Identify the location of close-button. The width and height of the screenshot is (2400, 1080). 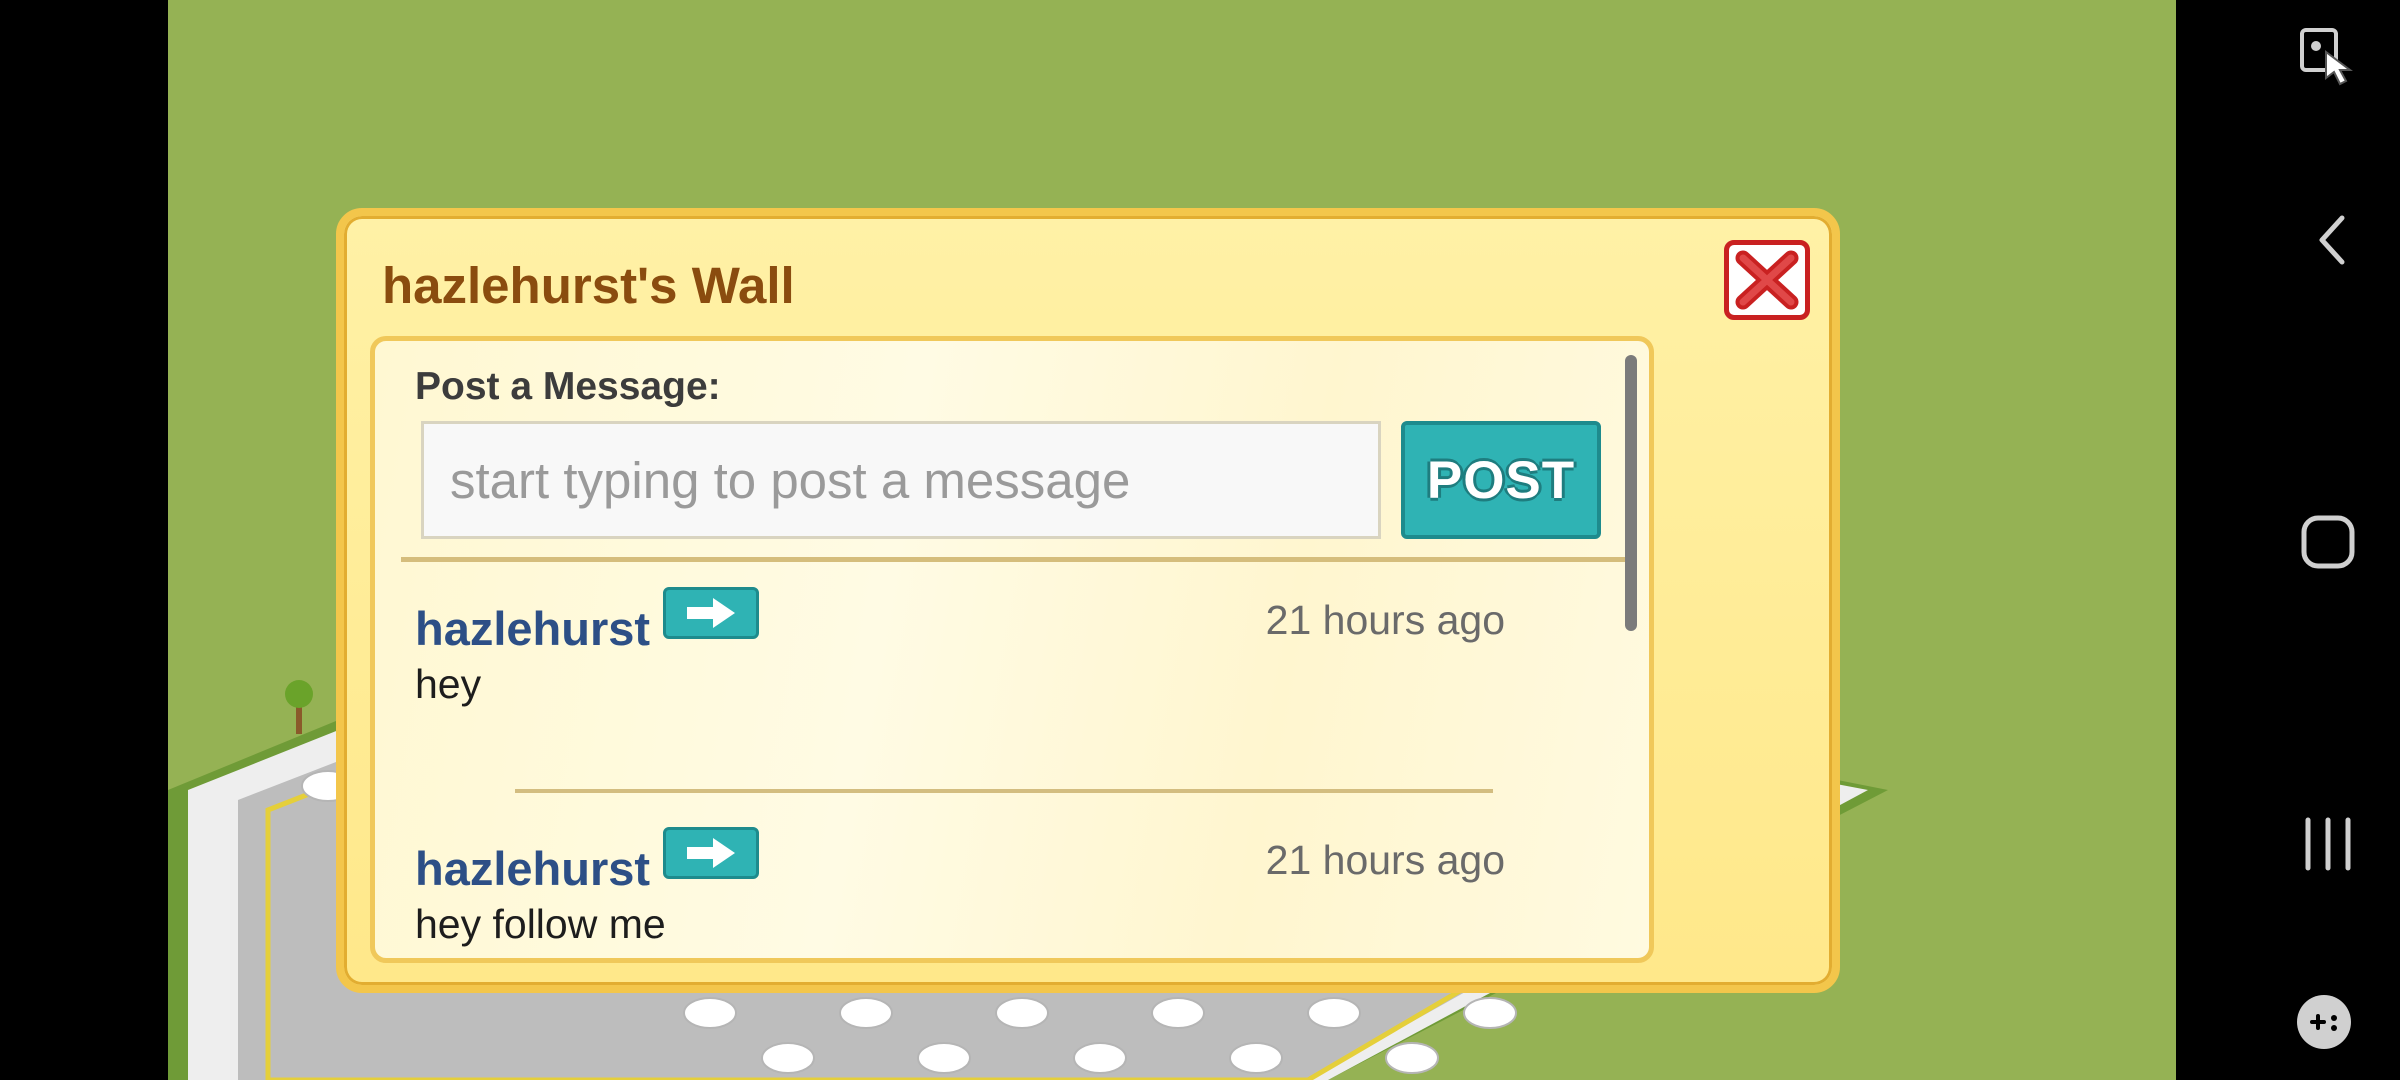
(1767, 280).